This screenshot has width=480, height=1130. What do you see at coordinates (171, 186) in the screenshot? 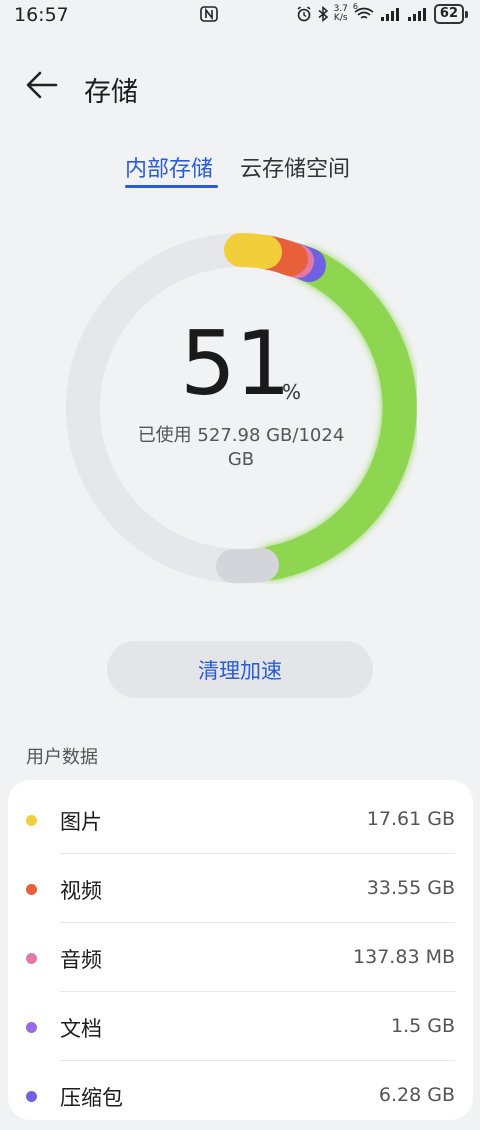
I see `active-tab-indicator` at bounding box center [171, 186].